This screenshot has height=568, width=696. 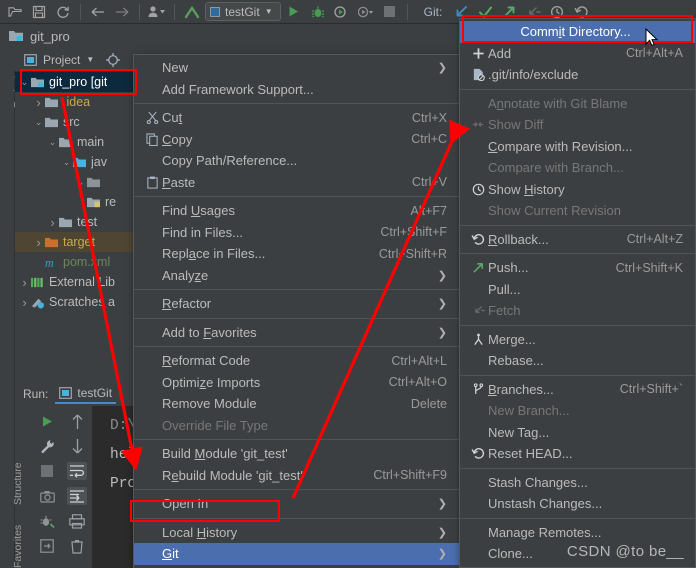 What do you see at coordinates (296, 276) in the screenshot?
I see `menu-item-analyze: Analyze ❯` at bounding box center [296, 276].